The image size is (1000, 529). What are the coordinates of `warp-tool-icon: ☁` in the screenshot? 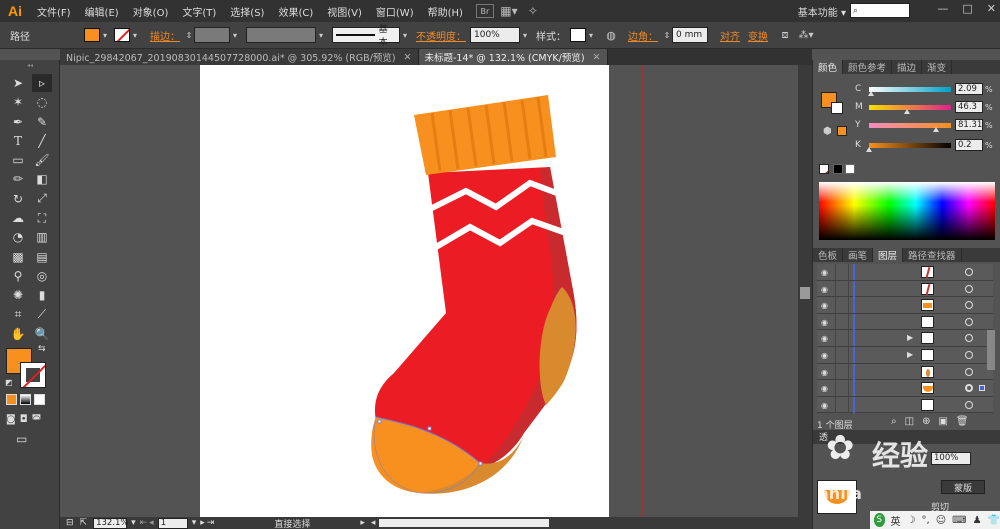 It's located at (18, 218).